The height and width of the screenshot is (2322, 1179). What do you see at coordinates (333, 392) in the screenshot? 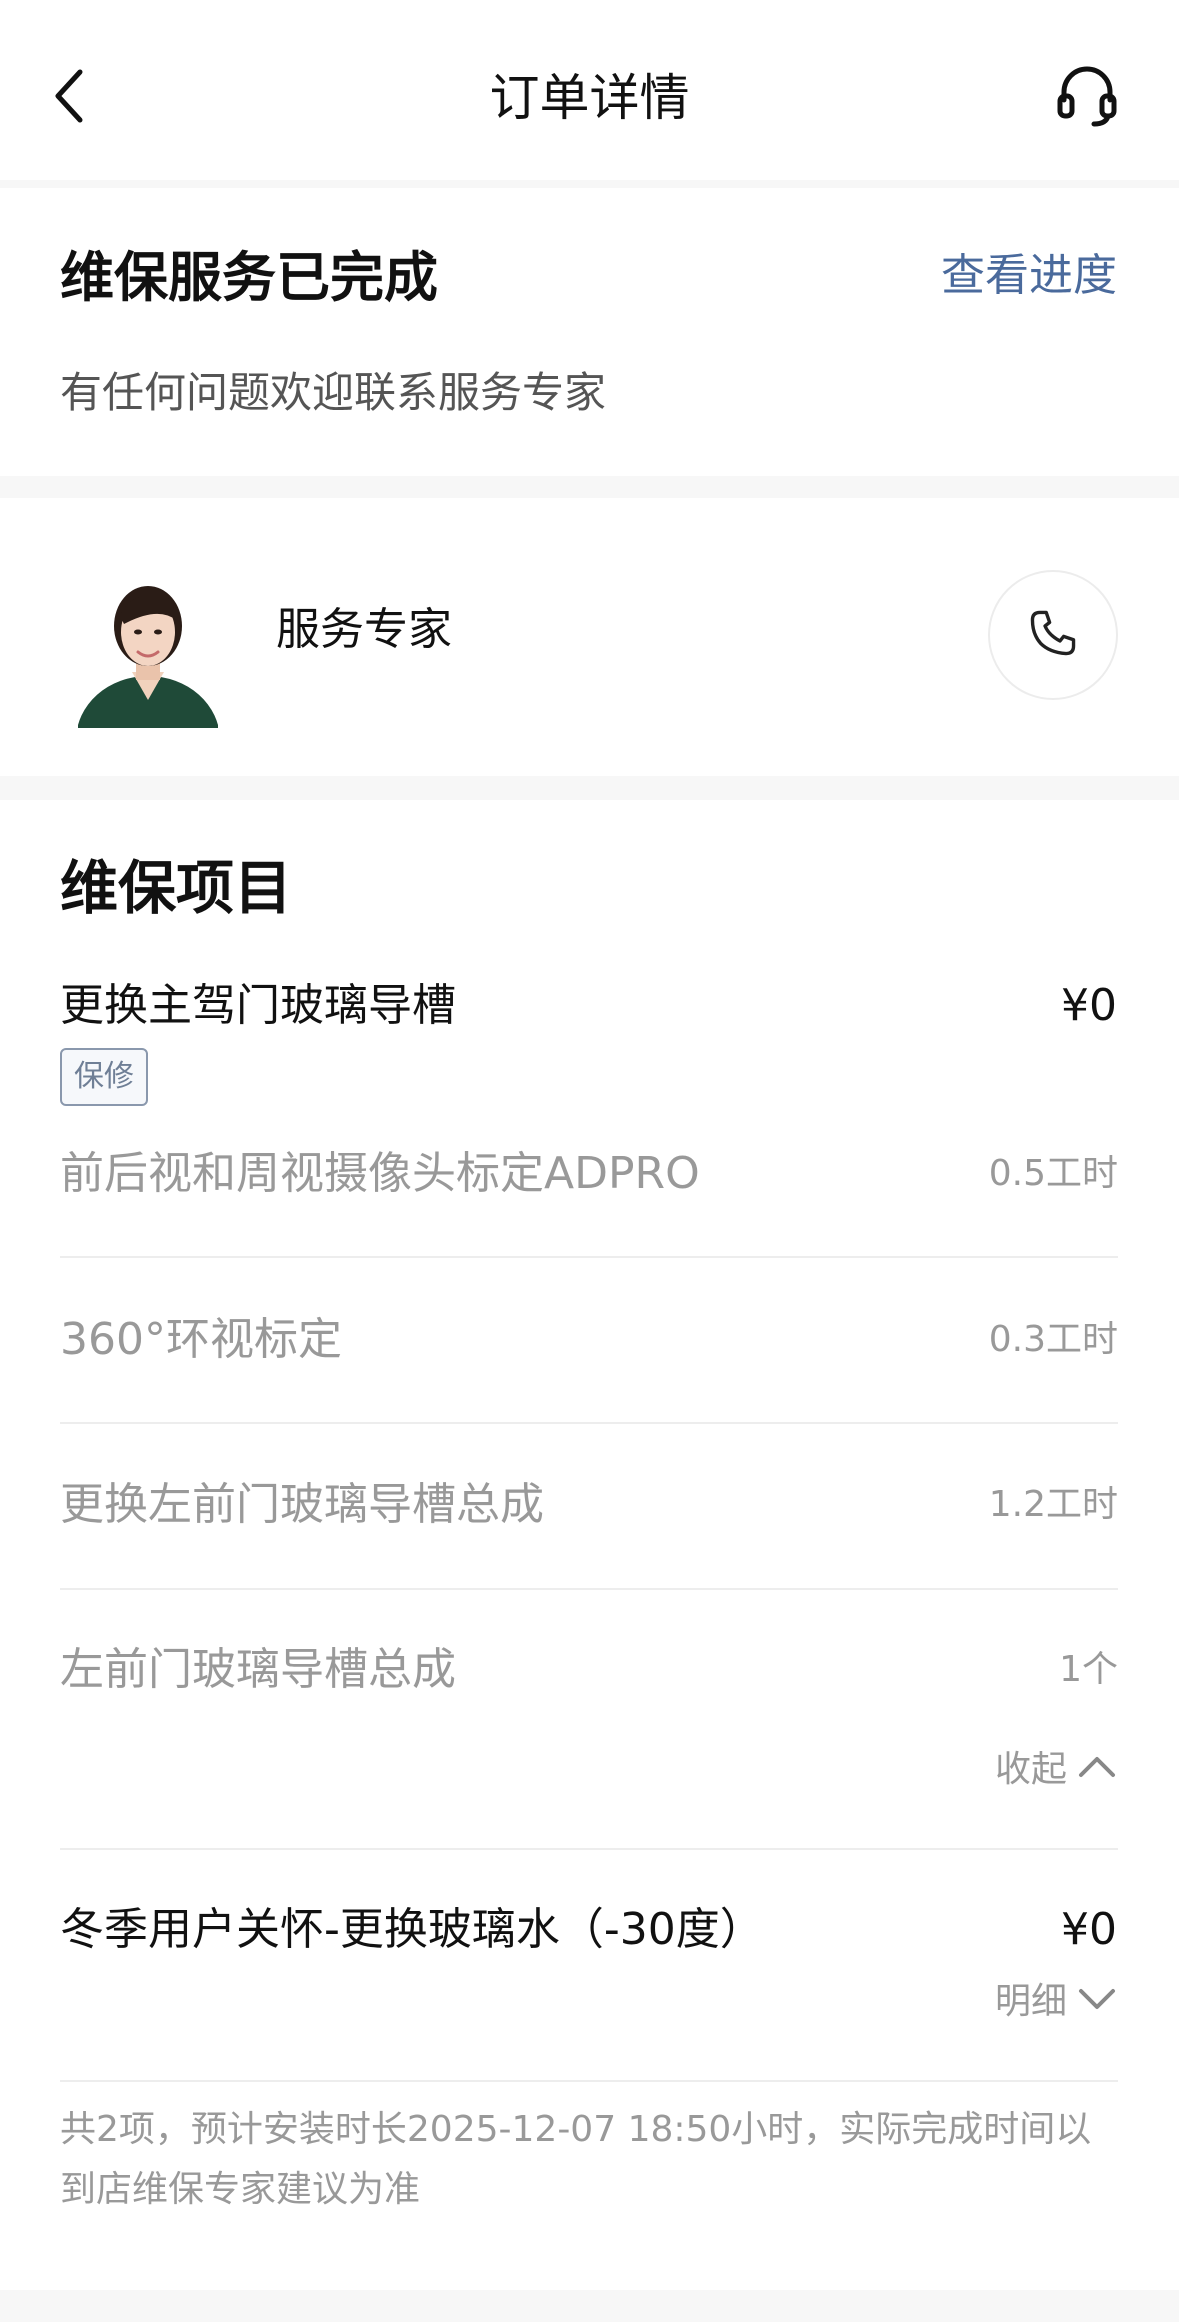
I see `status-subtitle: 有任何问题欢迎联系服务专家` at bounding box center [333, 392].